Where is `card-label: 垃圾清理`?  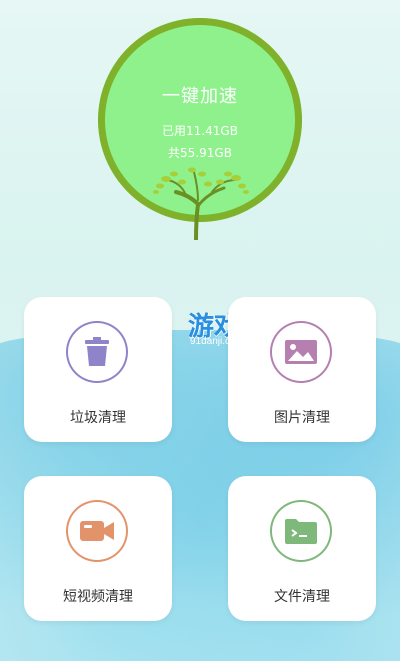
card-label: 垃圾清理 is located at coordinates (98, 418).